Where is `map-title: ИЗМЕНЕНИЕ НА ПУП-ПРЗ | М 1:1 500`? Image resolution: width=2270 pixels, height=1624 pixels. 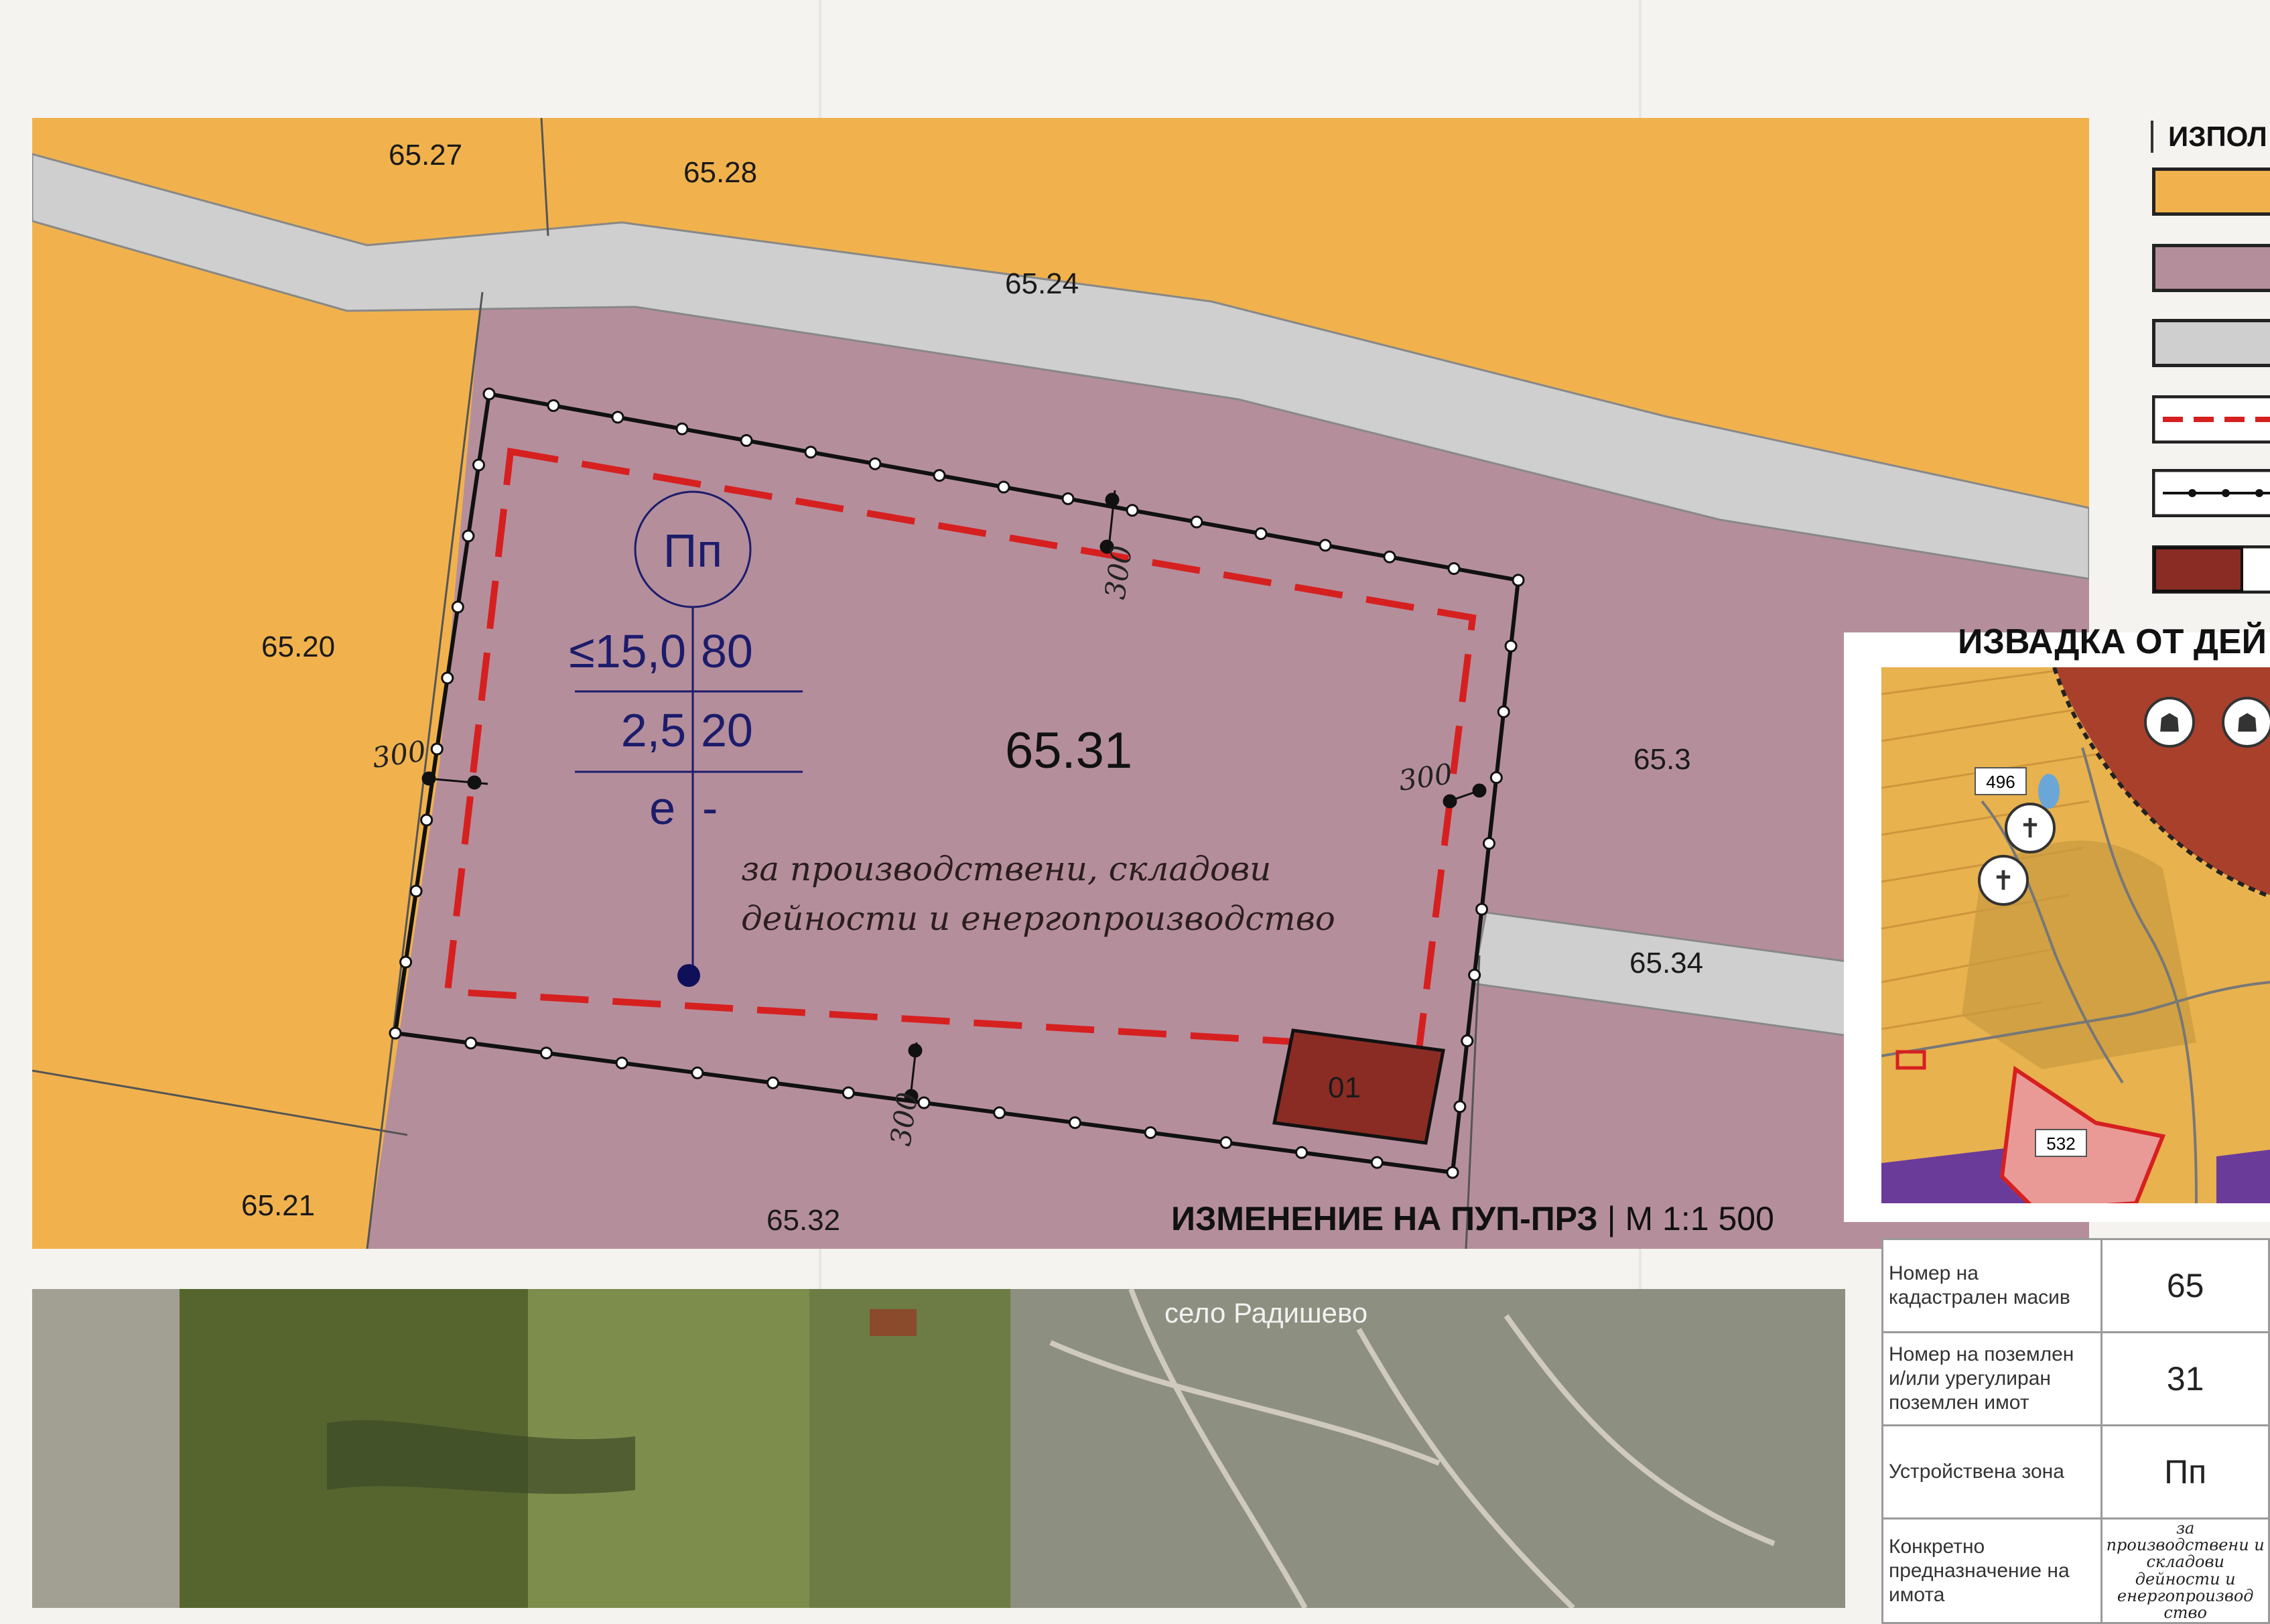 map-title: ИЗМЕНЕНИЕ НА ПУП-ПРЗ | М 1:1 500 is located at coordinates (1472, 1218).